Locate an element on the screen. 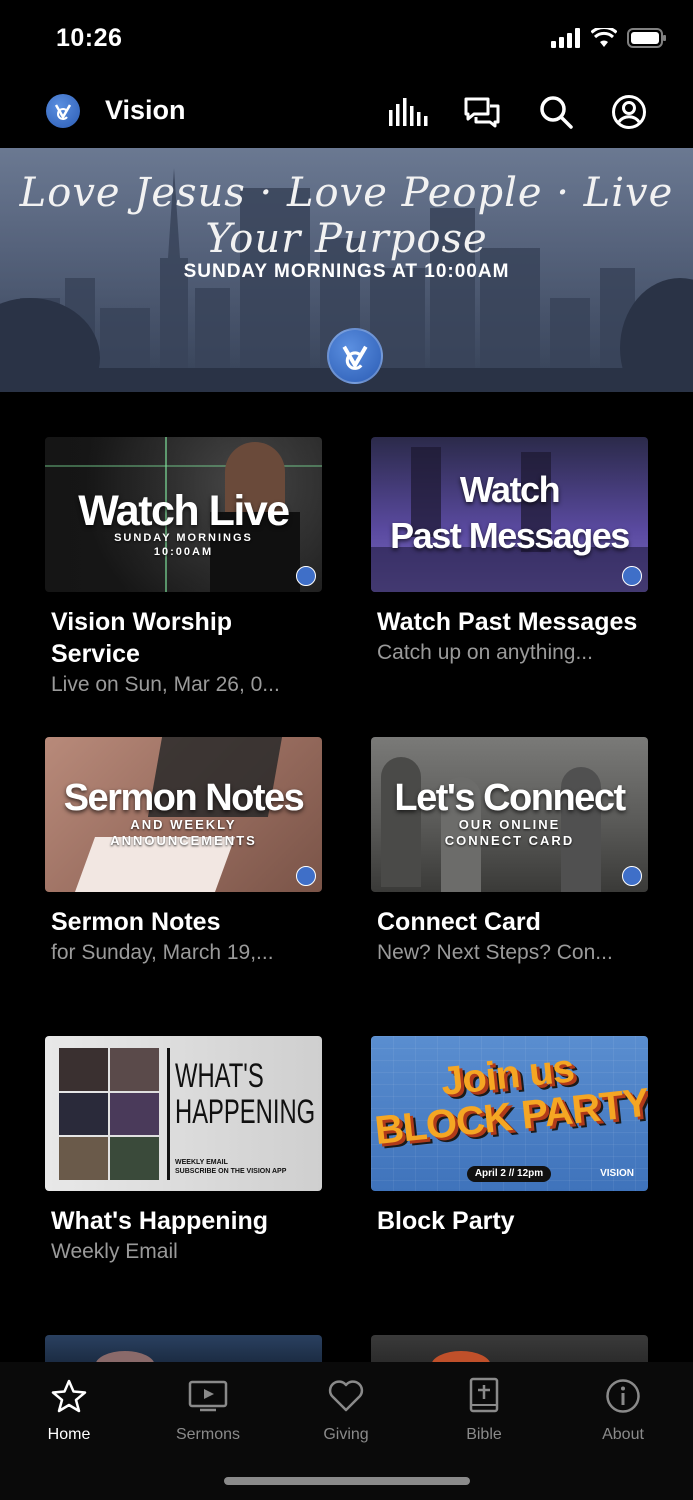  thumb-title: Sermon Notes is located at coordinates (184, 798).